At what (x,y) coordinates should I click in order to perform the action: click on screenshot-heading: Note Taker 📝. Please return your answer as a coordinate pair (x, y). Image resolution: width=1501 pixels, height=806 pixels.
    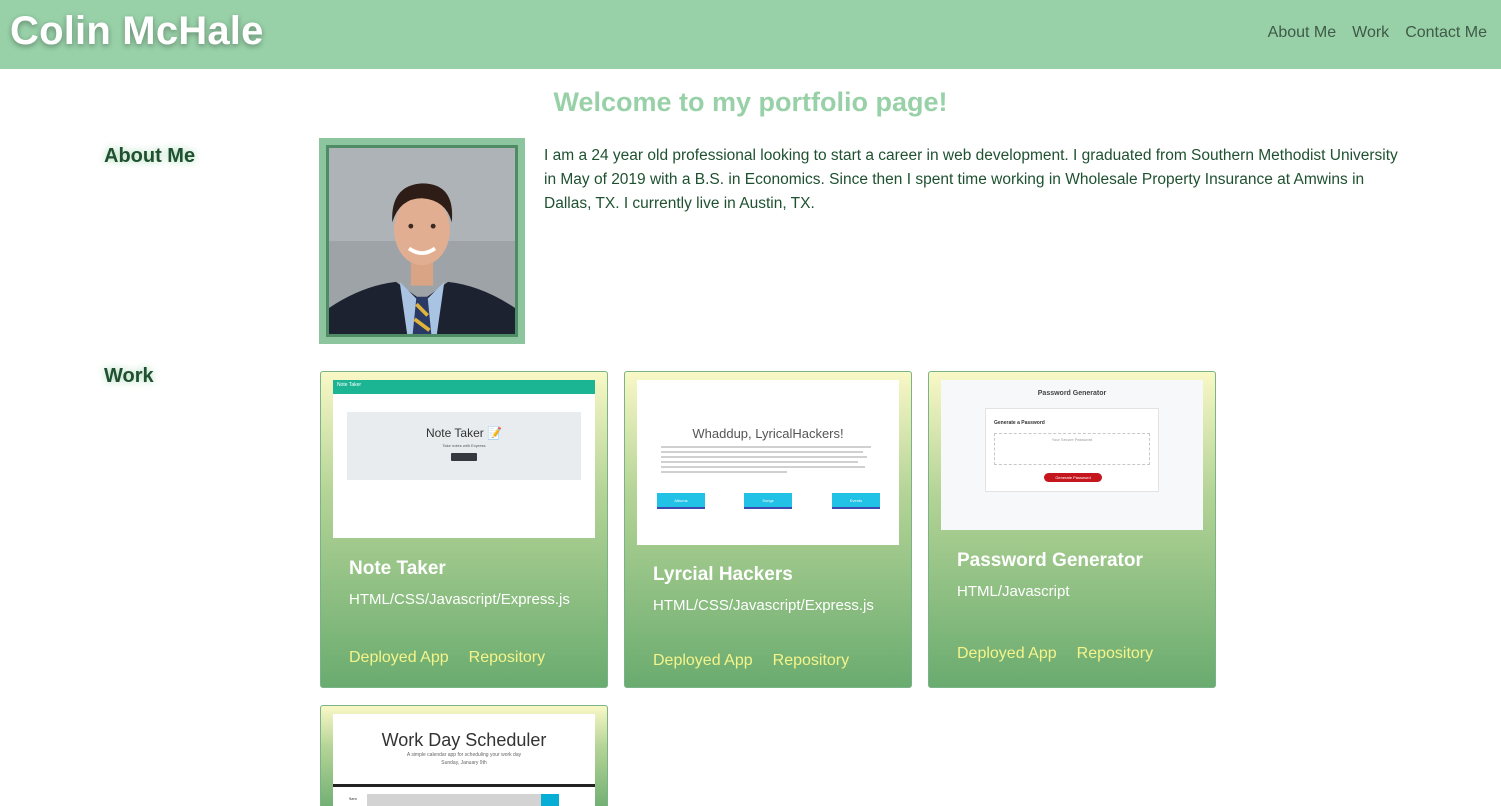
    Looking at the image, I should click on (464, 433).